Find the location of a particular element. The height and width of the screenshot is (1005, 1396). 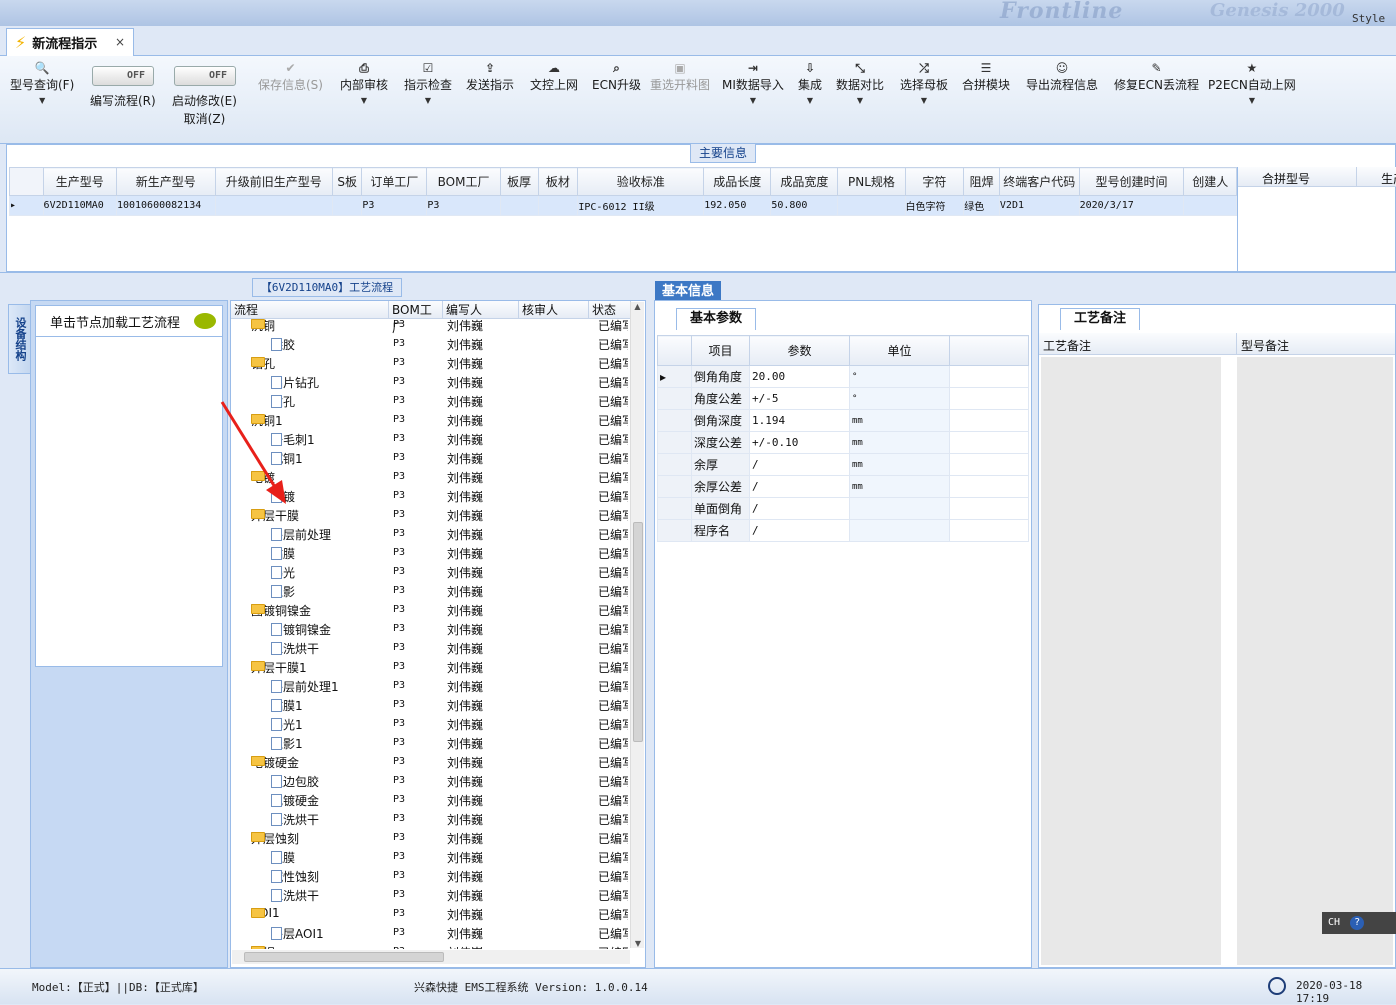

tree-node: 钻孔 is located at coordinates (283, 401).